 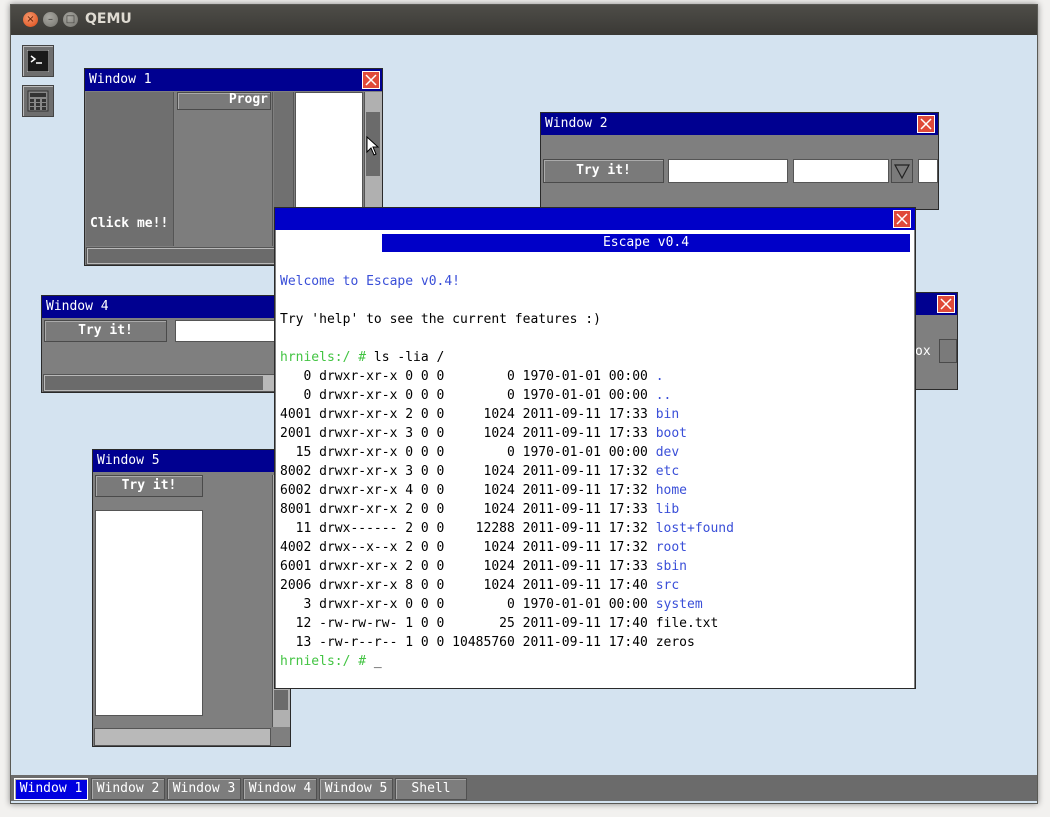 I want to click on text-input, so click(x=728, y=171).